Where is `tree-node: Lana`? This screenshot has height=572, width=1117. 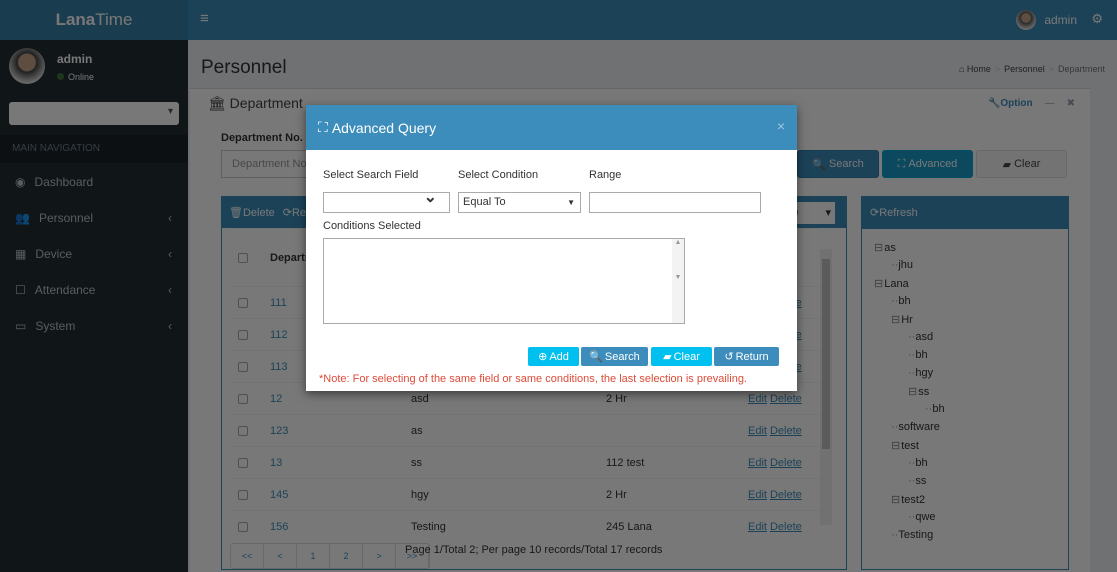 tree-node: Lana is located at coordinates (891, 283).